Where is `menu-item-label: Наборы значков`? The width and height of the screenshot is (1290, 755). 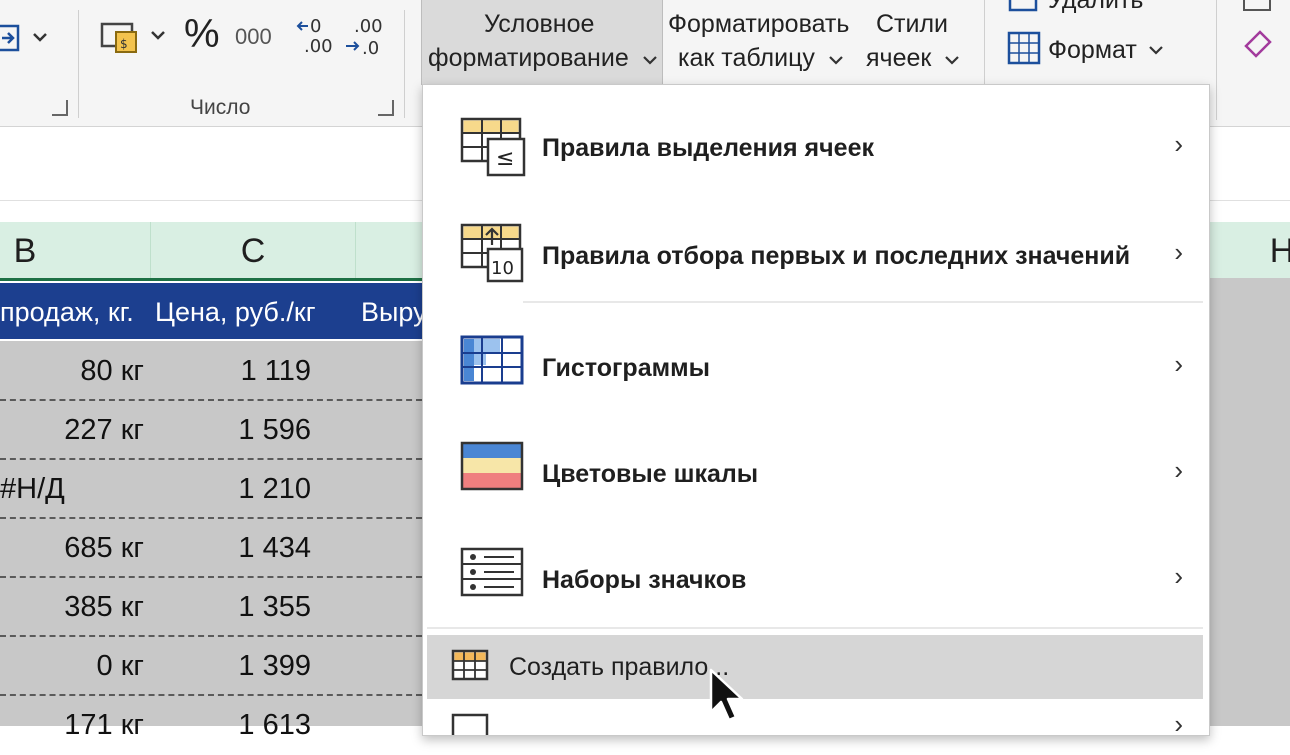
menu-item-label: Наборы значков is located at coordinates (644, 580).